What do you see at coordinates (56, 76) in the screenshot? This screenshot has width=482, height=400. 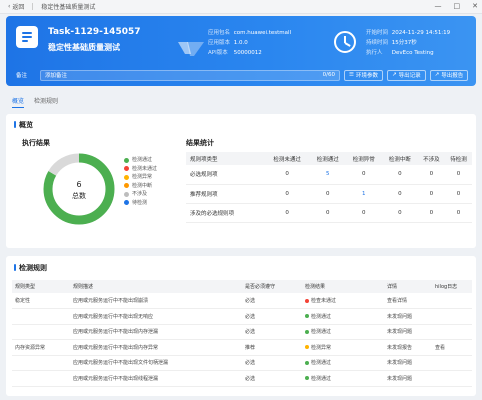 I see `remark-placeholder: 添加备注` at bounding box center [56, 76].